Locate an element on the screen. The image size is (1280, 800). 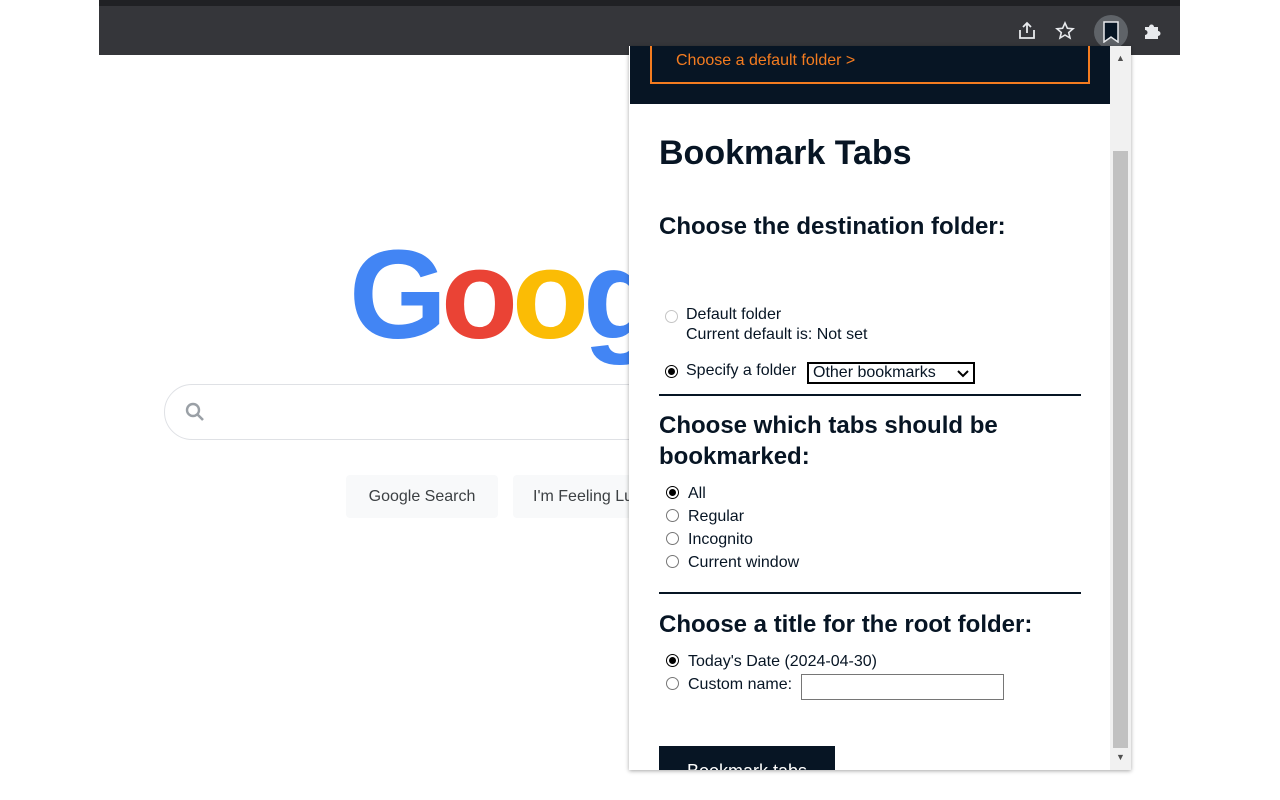
folder-select-value: Other bookmarks is located at coordinates (874, 372).